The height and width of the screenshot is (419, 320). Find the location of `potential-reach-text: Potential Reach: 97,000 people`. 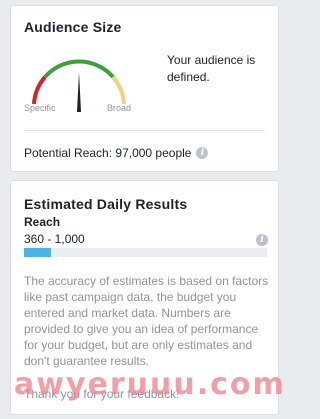

potential-reach-text: Potential Reach: 97,000 people is located at coordinates (108, 153).